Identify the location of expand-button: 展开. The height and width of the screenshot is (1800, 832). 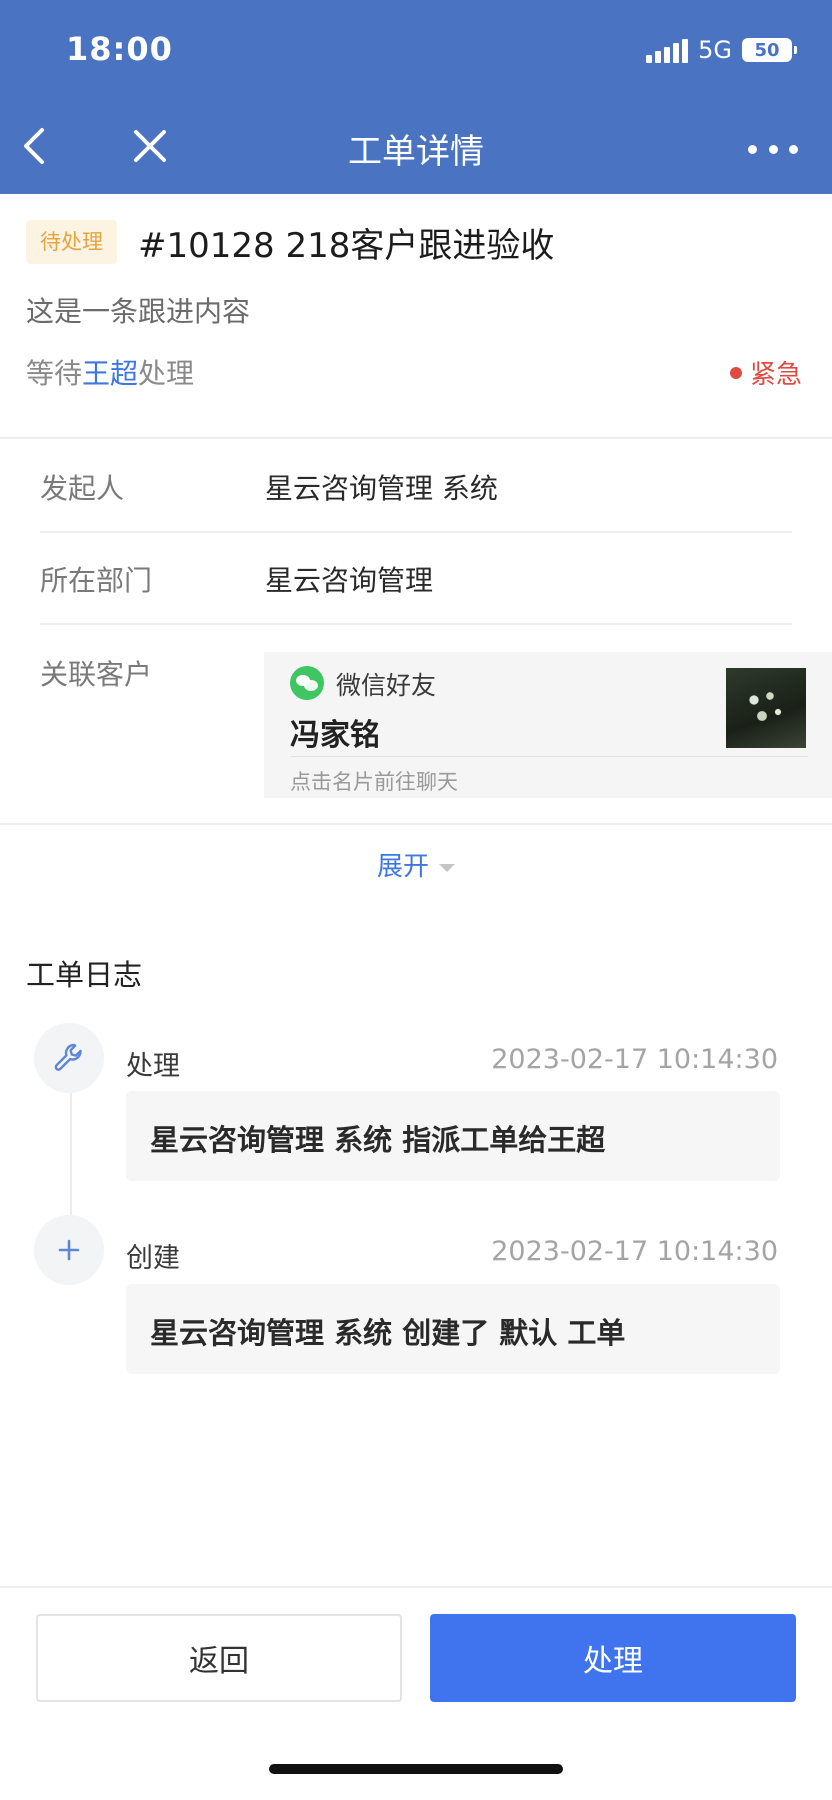
(416, 864).